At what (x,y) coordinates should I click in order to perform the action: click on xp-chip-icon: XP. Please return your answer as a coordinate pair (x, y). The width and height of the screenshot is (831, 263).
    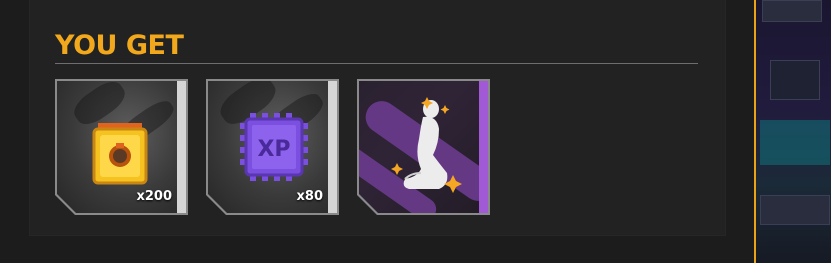
    Looking at the image, I should click on (274, 147).